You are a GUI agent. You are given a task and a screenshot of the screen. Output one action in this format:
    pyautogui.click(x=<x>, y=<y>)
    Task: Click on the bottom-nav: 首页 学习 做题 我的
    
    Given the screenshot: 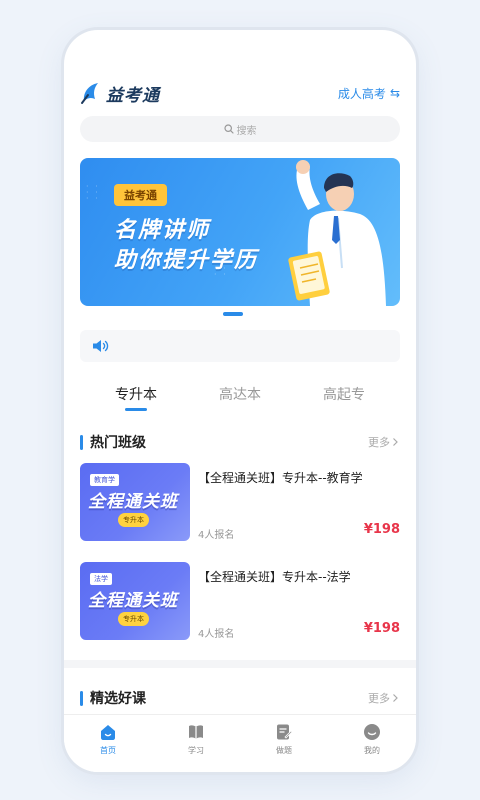 What is the action you would take?
    pyautogui.click(x=240, y=743)
    